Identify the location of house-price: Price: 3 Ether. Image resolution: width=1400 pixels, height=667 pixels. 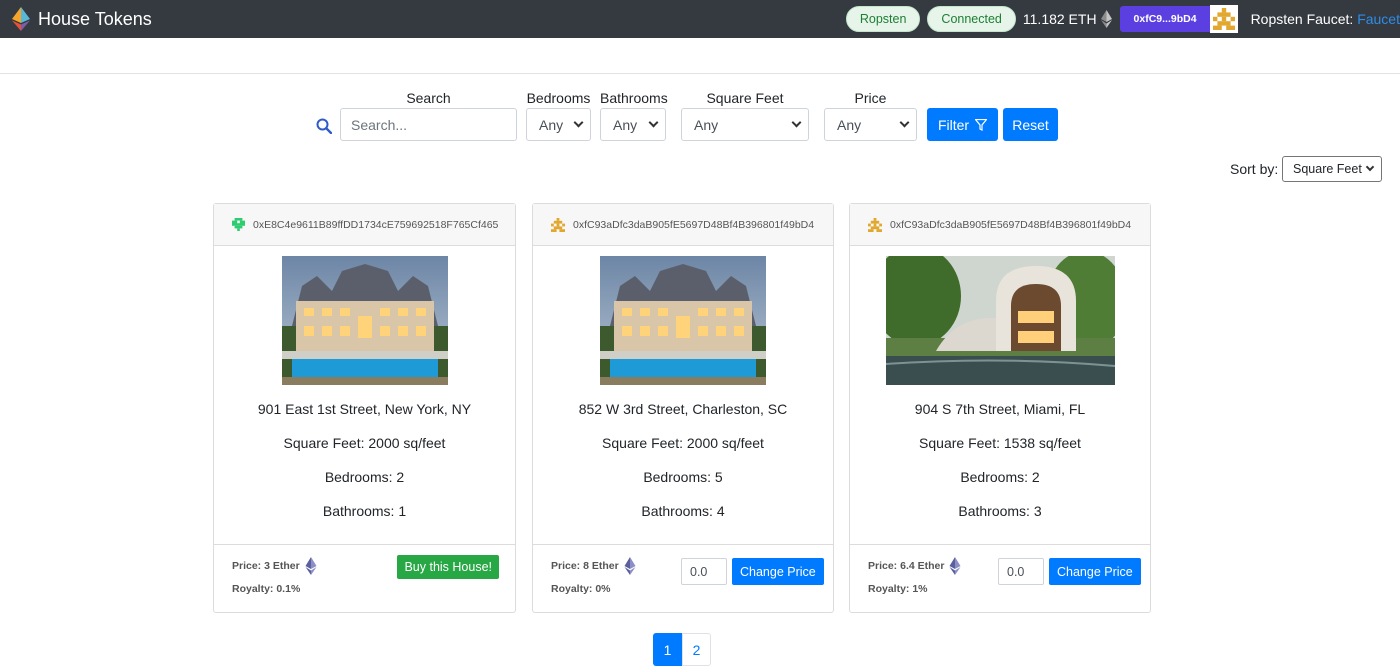
(274, 566).